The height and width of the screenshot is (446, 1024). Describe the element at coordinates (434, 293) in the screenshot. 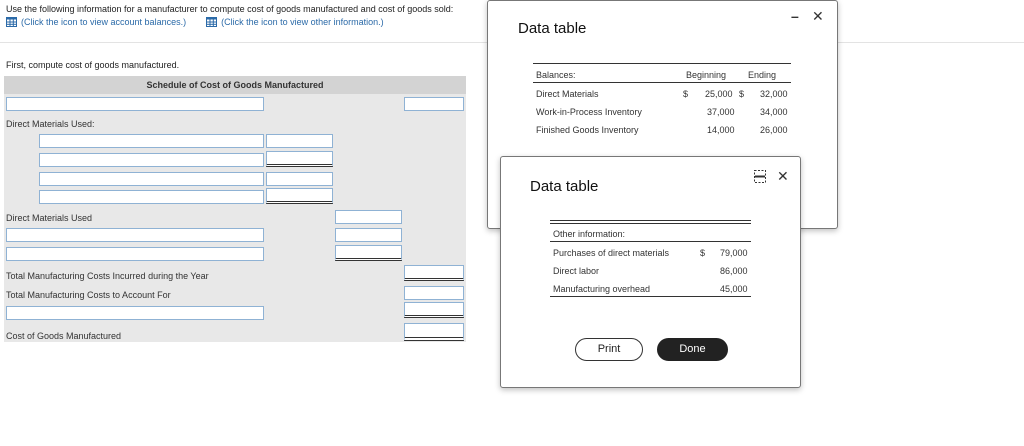

I see `total-account-amount-input` at that location.